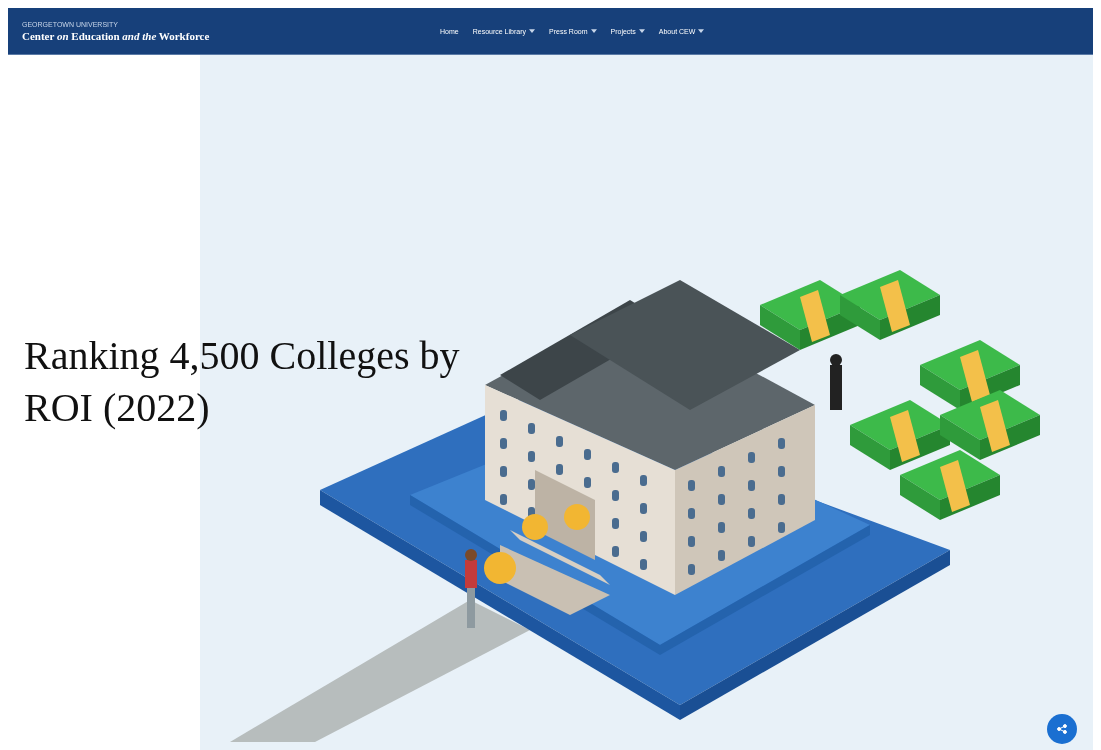 The image size is (1101, 750). I want to click on hero-title: Ranking 4,500 Colleges by ROI (2022), so click(242, 382).